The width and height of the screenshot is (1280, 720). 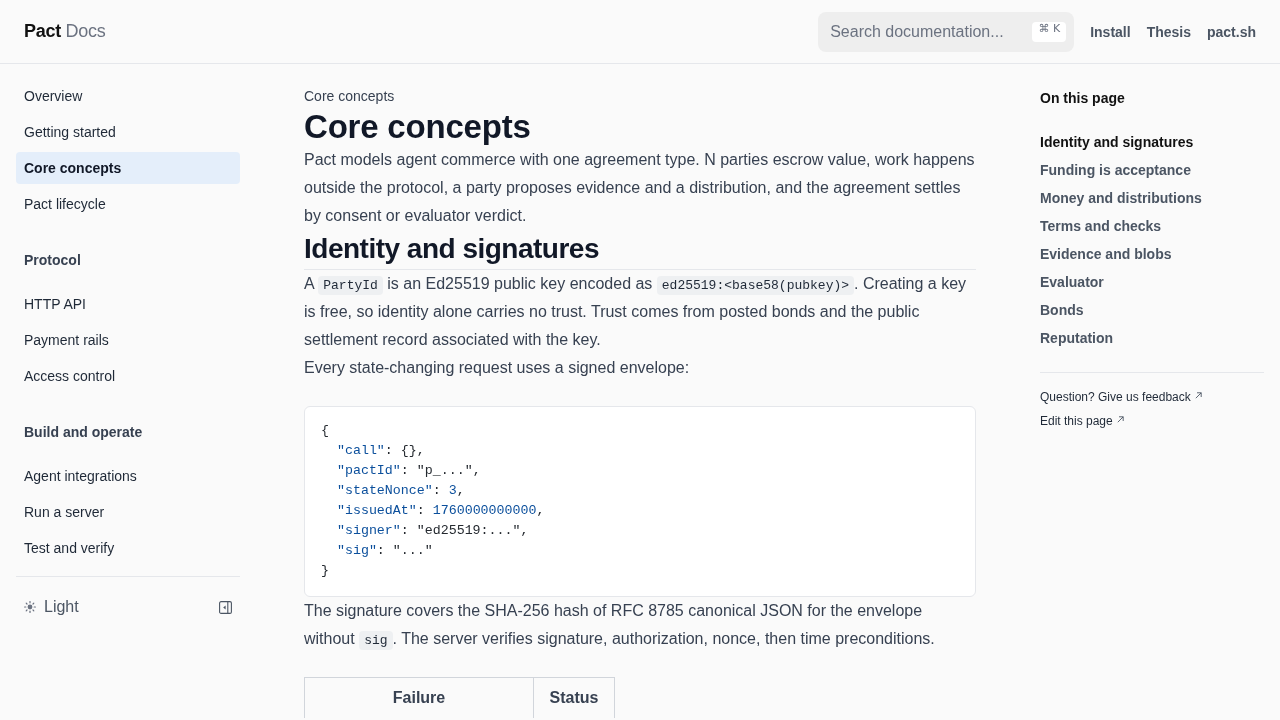 I want to click on nav-item: Run a server, so click(x=128, y=512).